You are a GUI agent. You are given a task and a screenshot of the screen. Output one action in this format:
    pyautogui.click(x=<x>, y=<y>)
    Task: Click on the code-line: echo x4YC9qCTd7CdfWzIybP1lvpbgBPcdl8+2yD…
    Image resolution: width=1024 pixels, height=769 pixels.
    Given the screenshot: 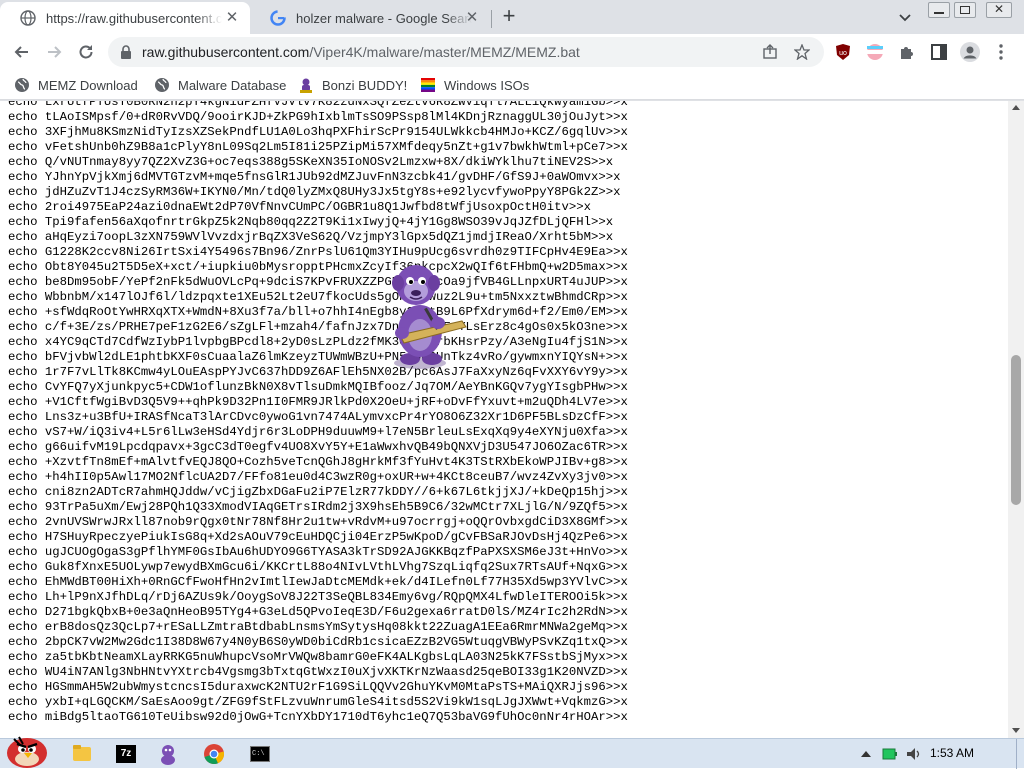 What is the action you would take?
    pyautogui.click(x=318, y=342)
    